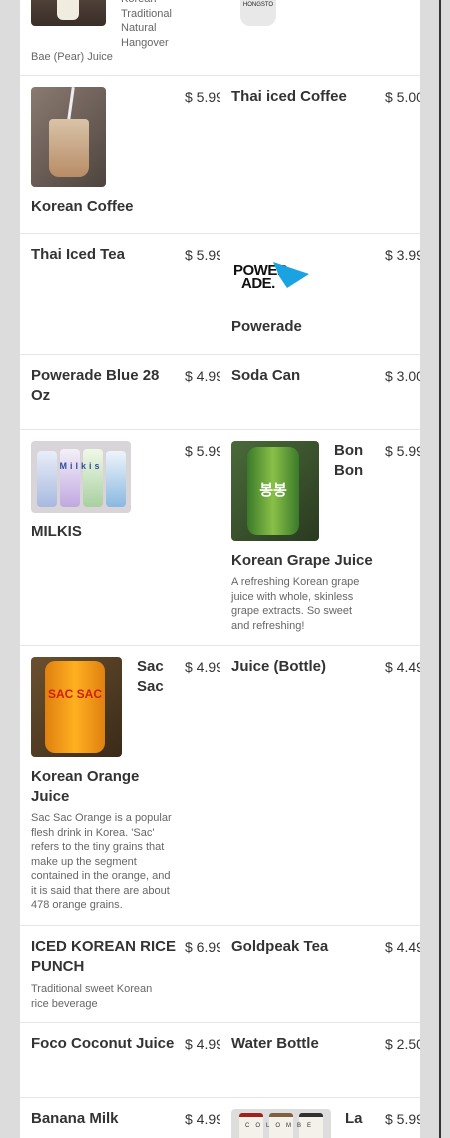 The image size is (450, 1138). What do you see at coordinates (202, 451) in the screenshot?
I see `milkis-price: $ 5.99` at bounding box center [202, 451].